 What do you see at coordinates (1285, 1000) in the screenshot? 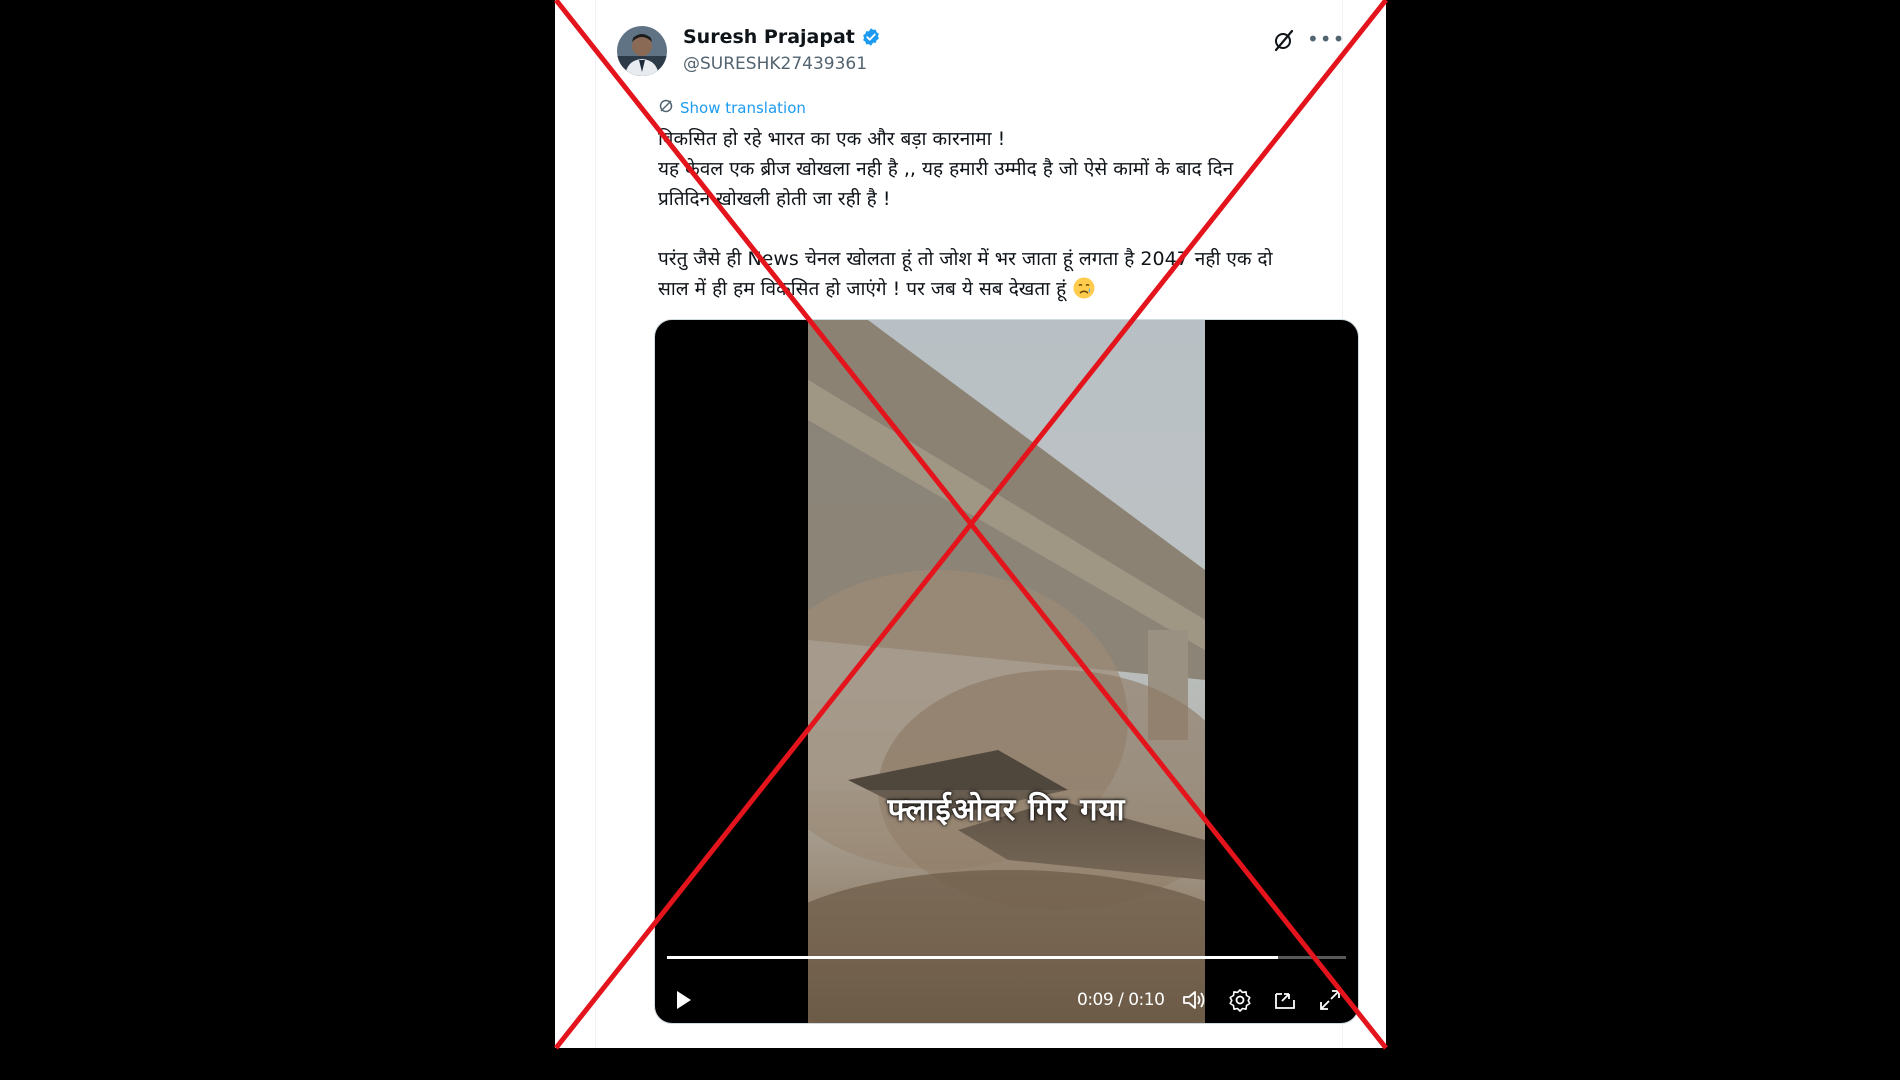
I see `picture-in-picture-icon` at bounding box center [1285, 1000].